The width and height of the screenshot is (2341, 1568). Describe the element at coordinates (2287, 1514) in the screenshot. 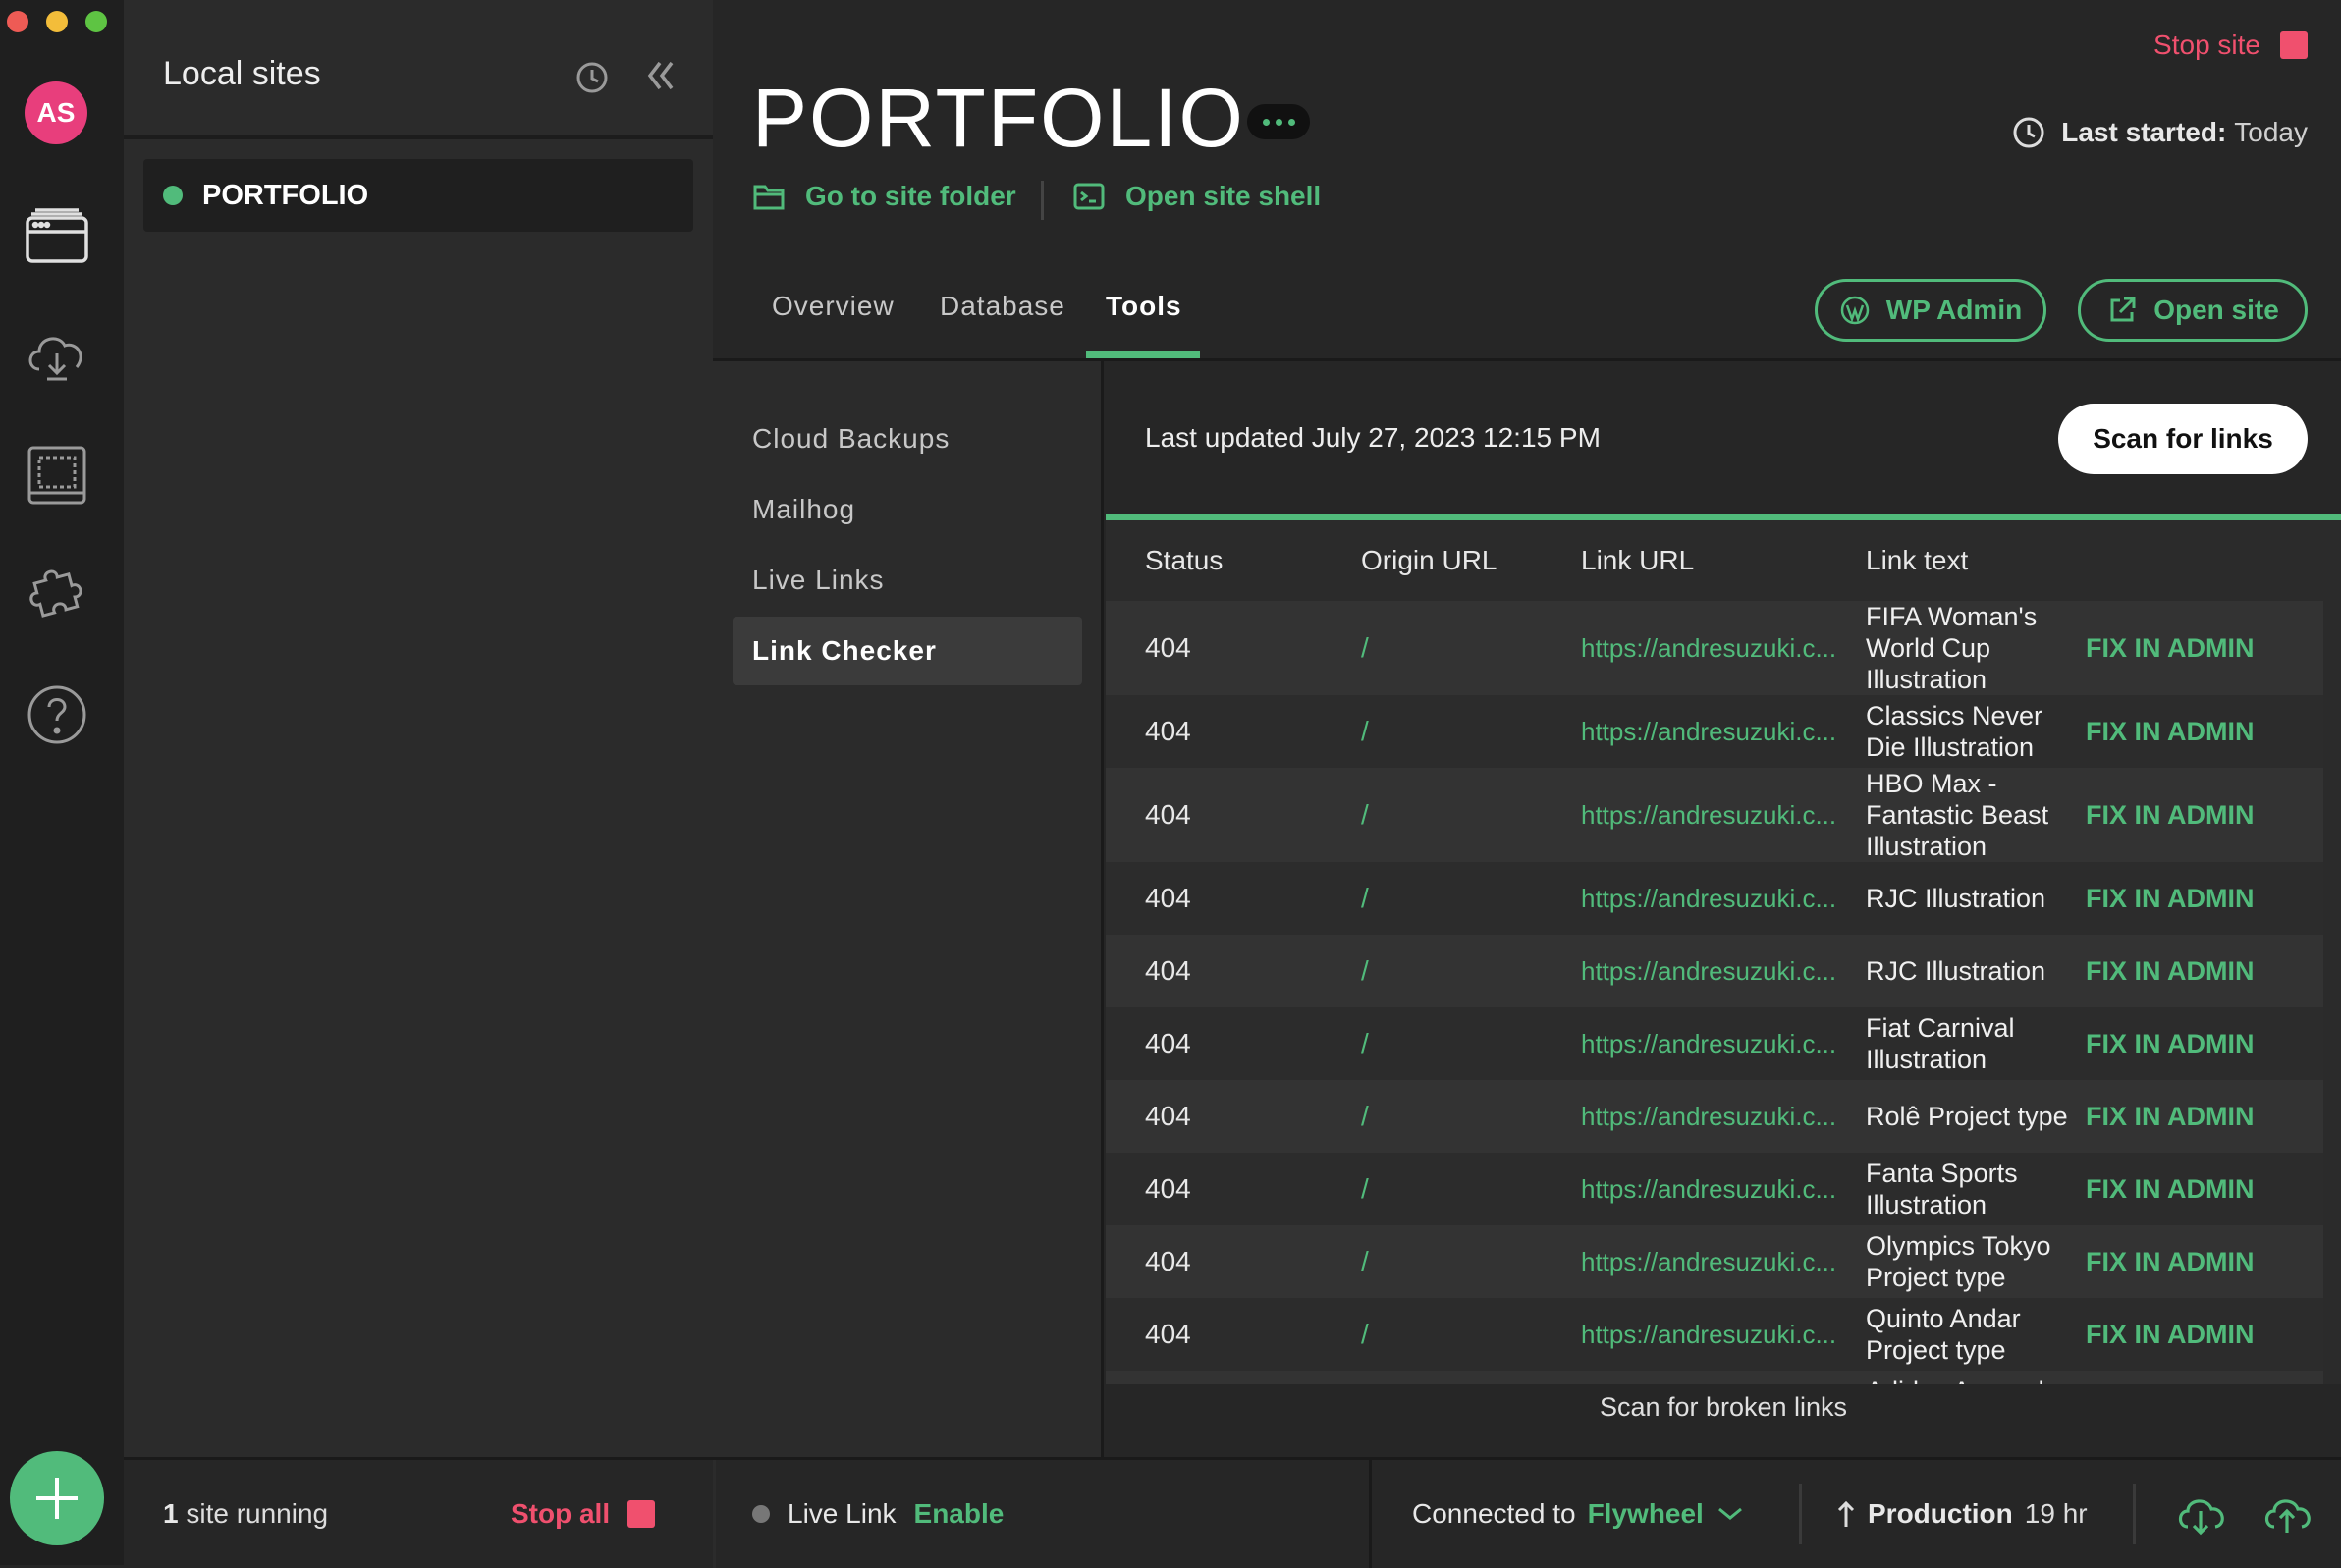

I see `cloud-upload-icon` at that location.